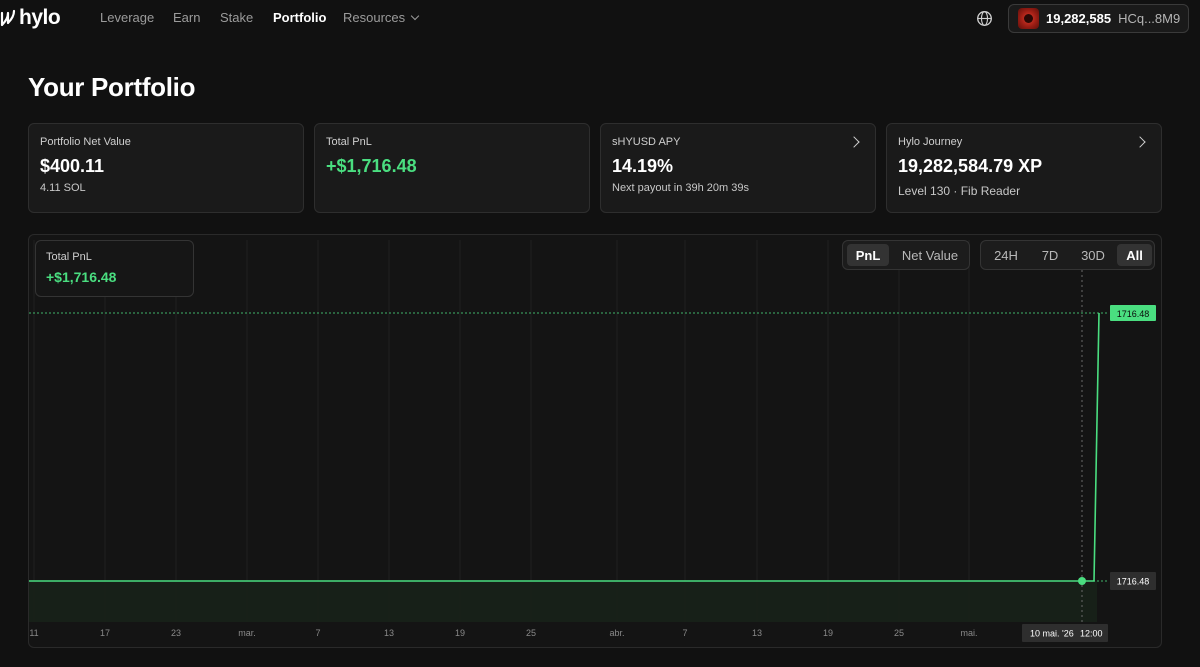  Describe the element at coordinates (349, 142) in the screenshot. I see `card-label: Total PnL` at that location.